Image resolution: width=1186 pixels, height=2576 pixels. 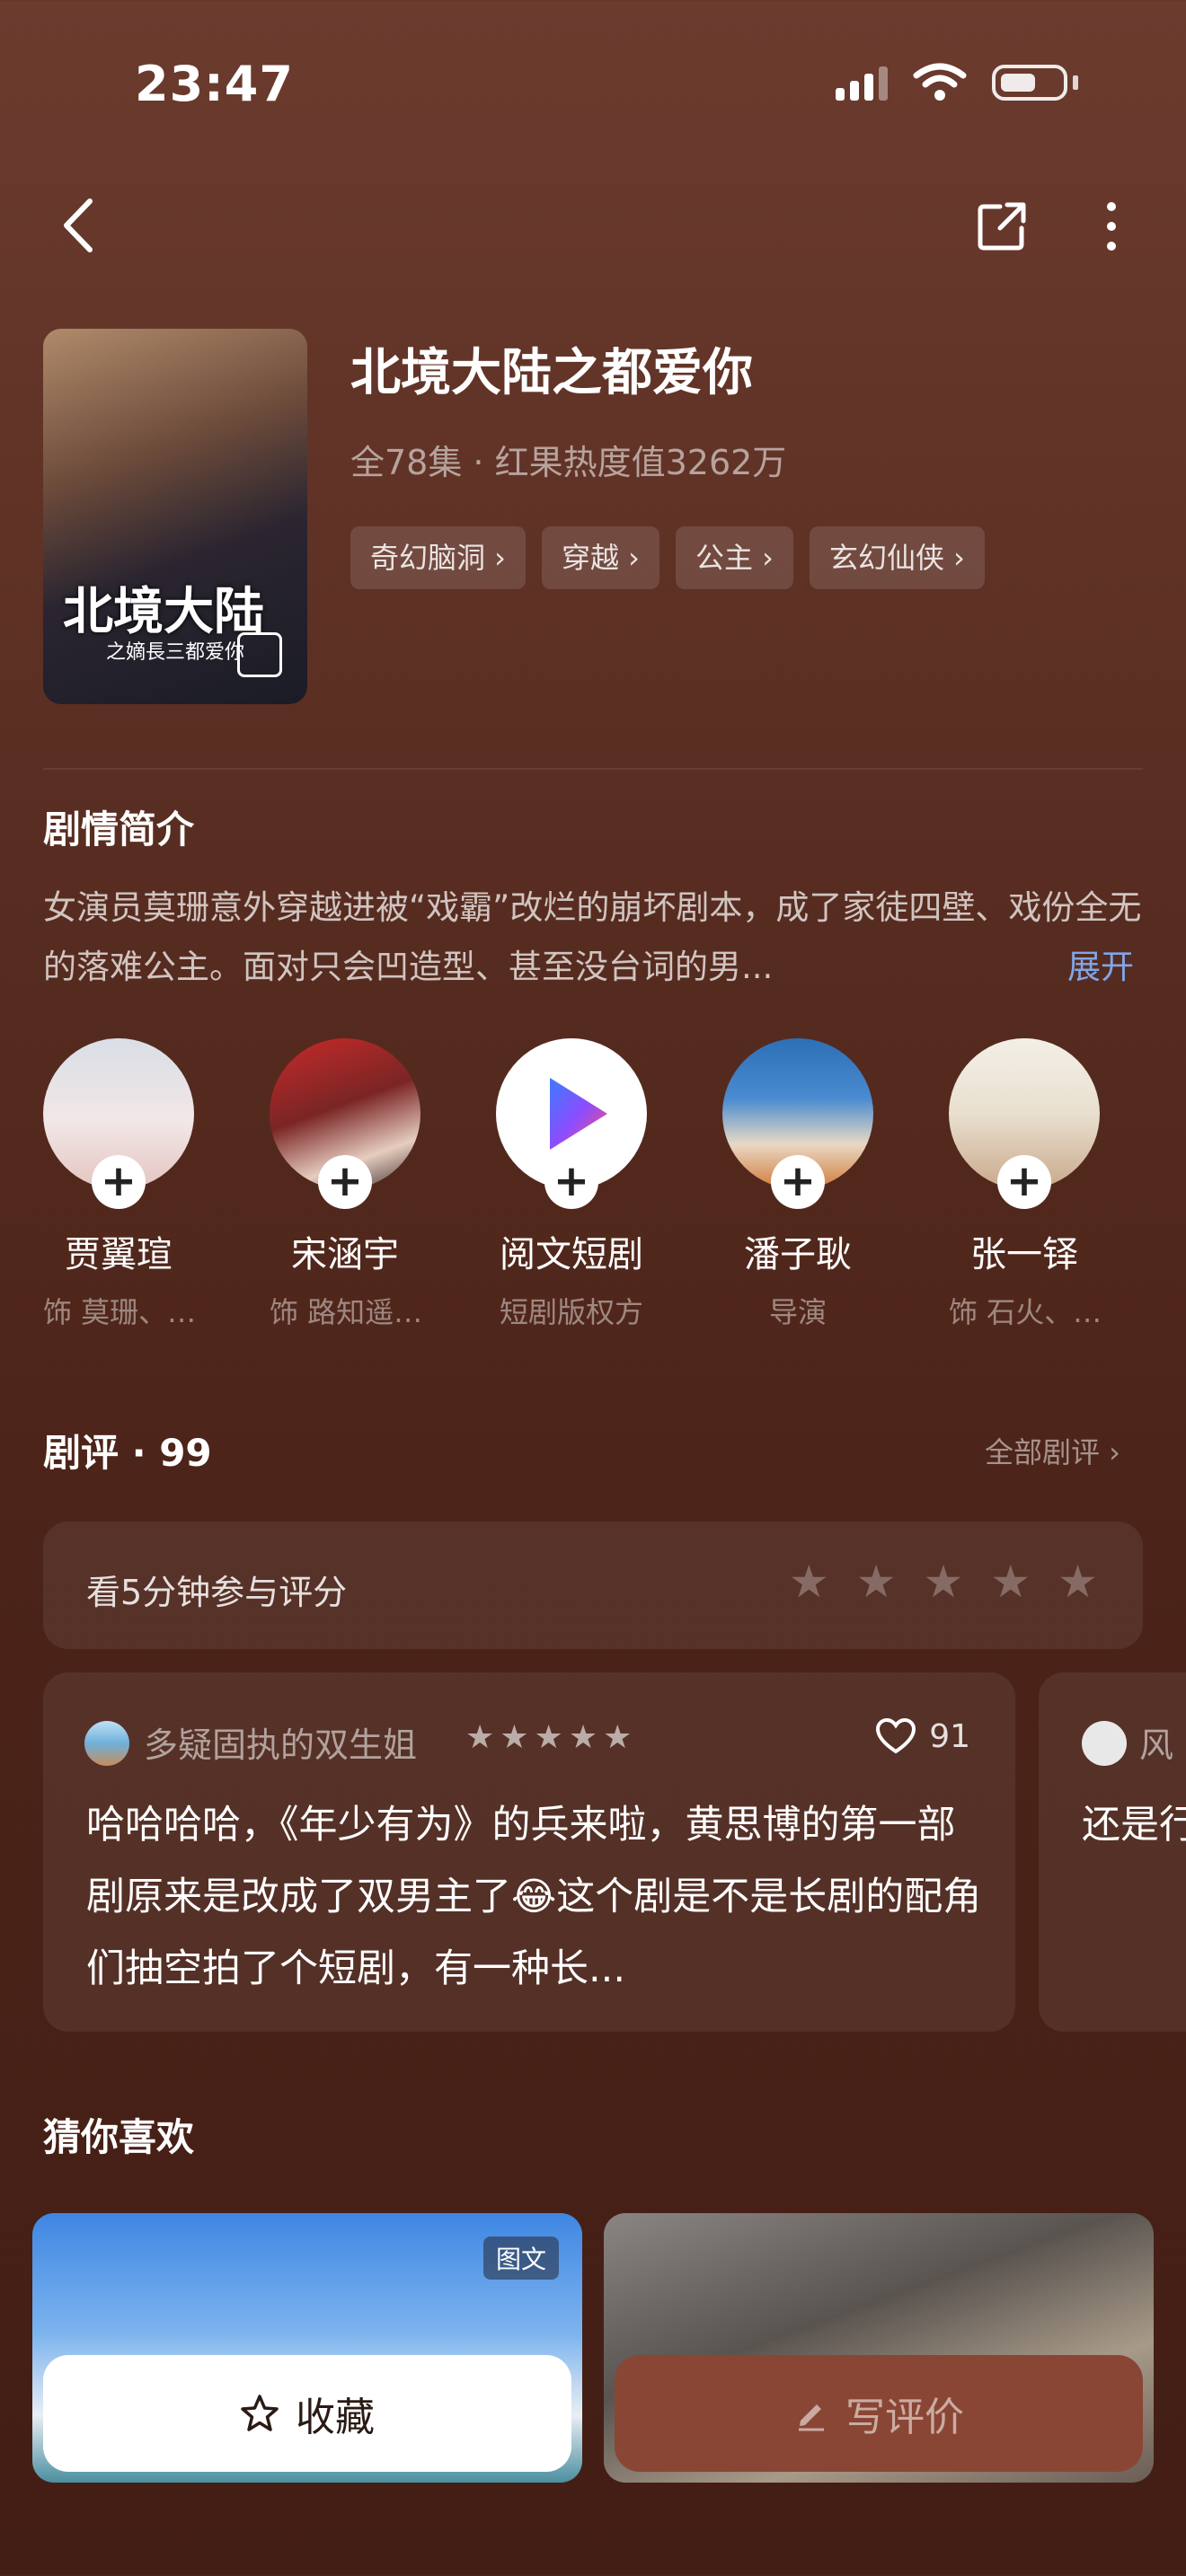 What do you see at coordinates (734, 557) in the screenshot?
I see `tag-chip: 公主 ›` at bounding box center [734, 557].